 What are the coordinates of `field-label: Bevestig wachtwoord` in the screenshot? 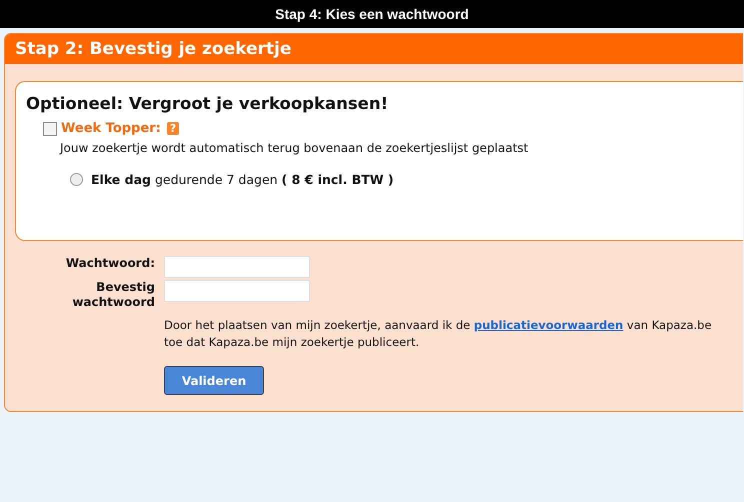 It's located at (113, 295).